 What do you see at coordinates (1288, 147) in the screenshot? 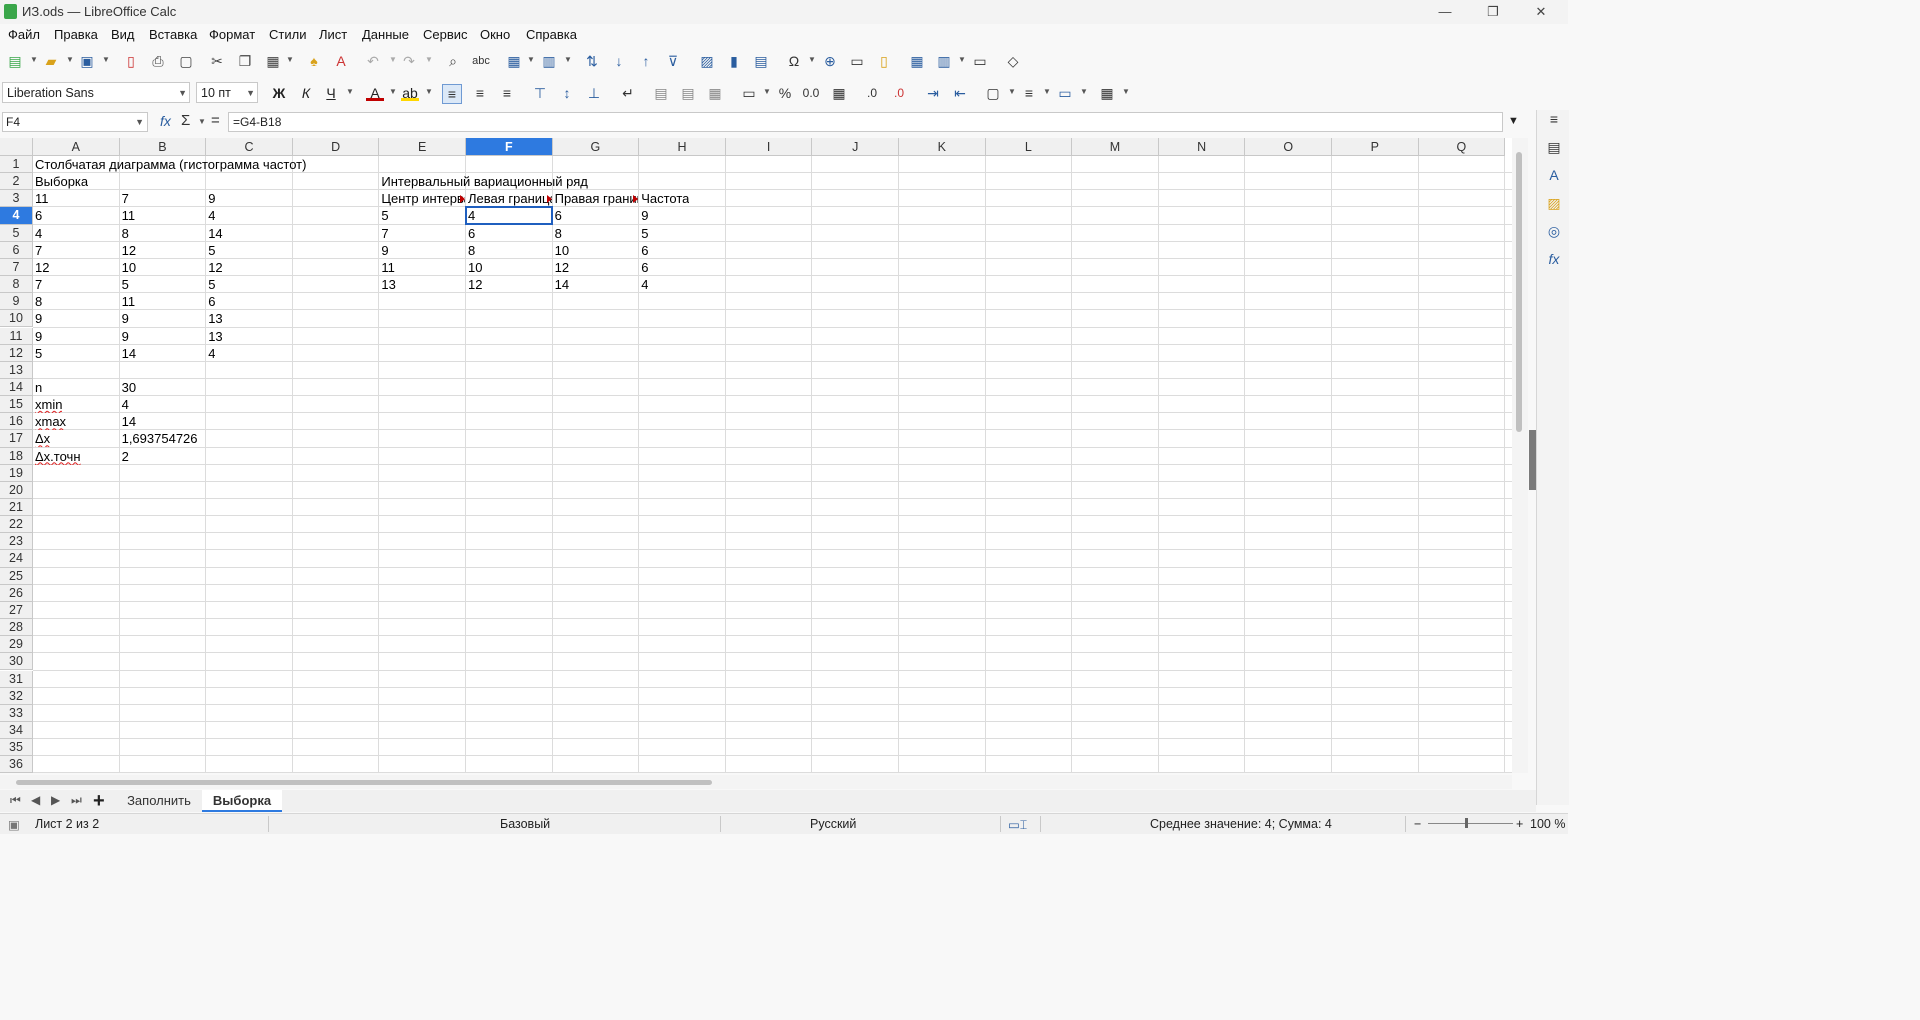
I see `column-header-o: O` at bounding box center [1288, 147].